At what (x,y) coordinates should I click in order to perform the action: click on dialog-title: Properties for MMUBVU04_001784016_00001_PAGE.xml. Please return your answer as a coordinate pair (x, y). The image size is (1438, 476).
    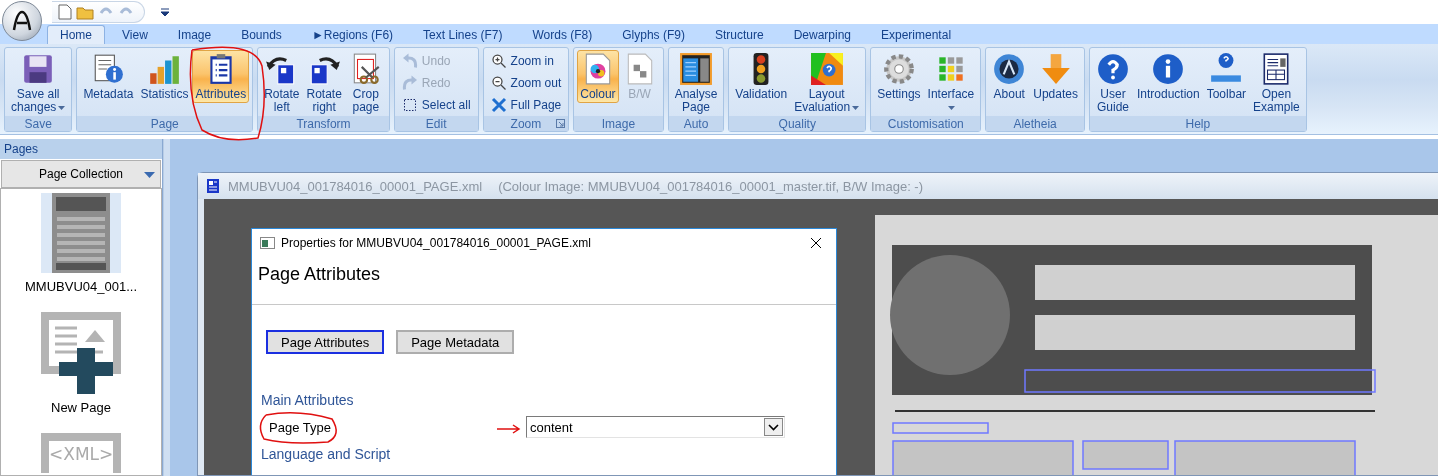
    Looking at the image, I should click on (436, 242).